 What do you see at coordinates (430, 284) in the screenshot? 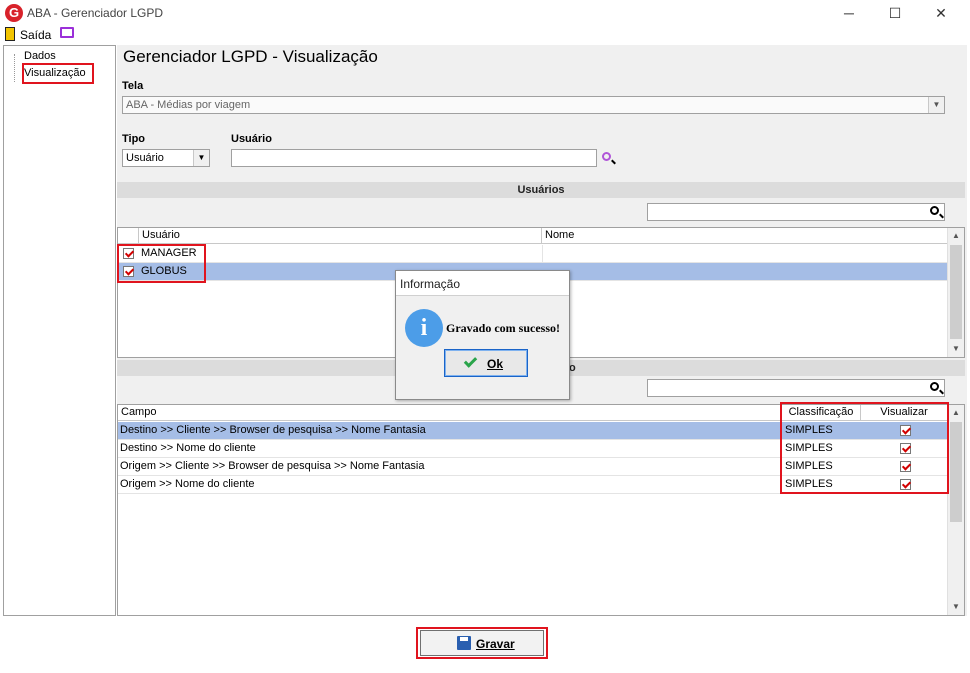
I see `dialog-title: Informação` at bounding box center [430, 284].